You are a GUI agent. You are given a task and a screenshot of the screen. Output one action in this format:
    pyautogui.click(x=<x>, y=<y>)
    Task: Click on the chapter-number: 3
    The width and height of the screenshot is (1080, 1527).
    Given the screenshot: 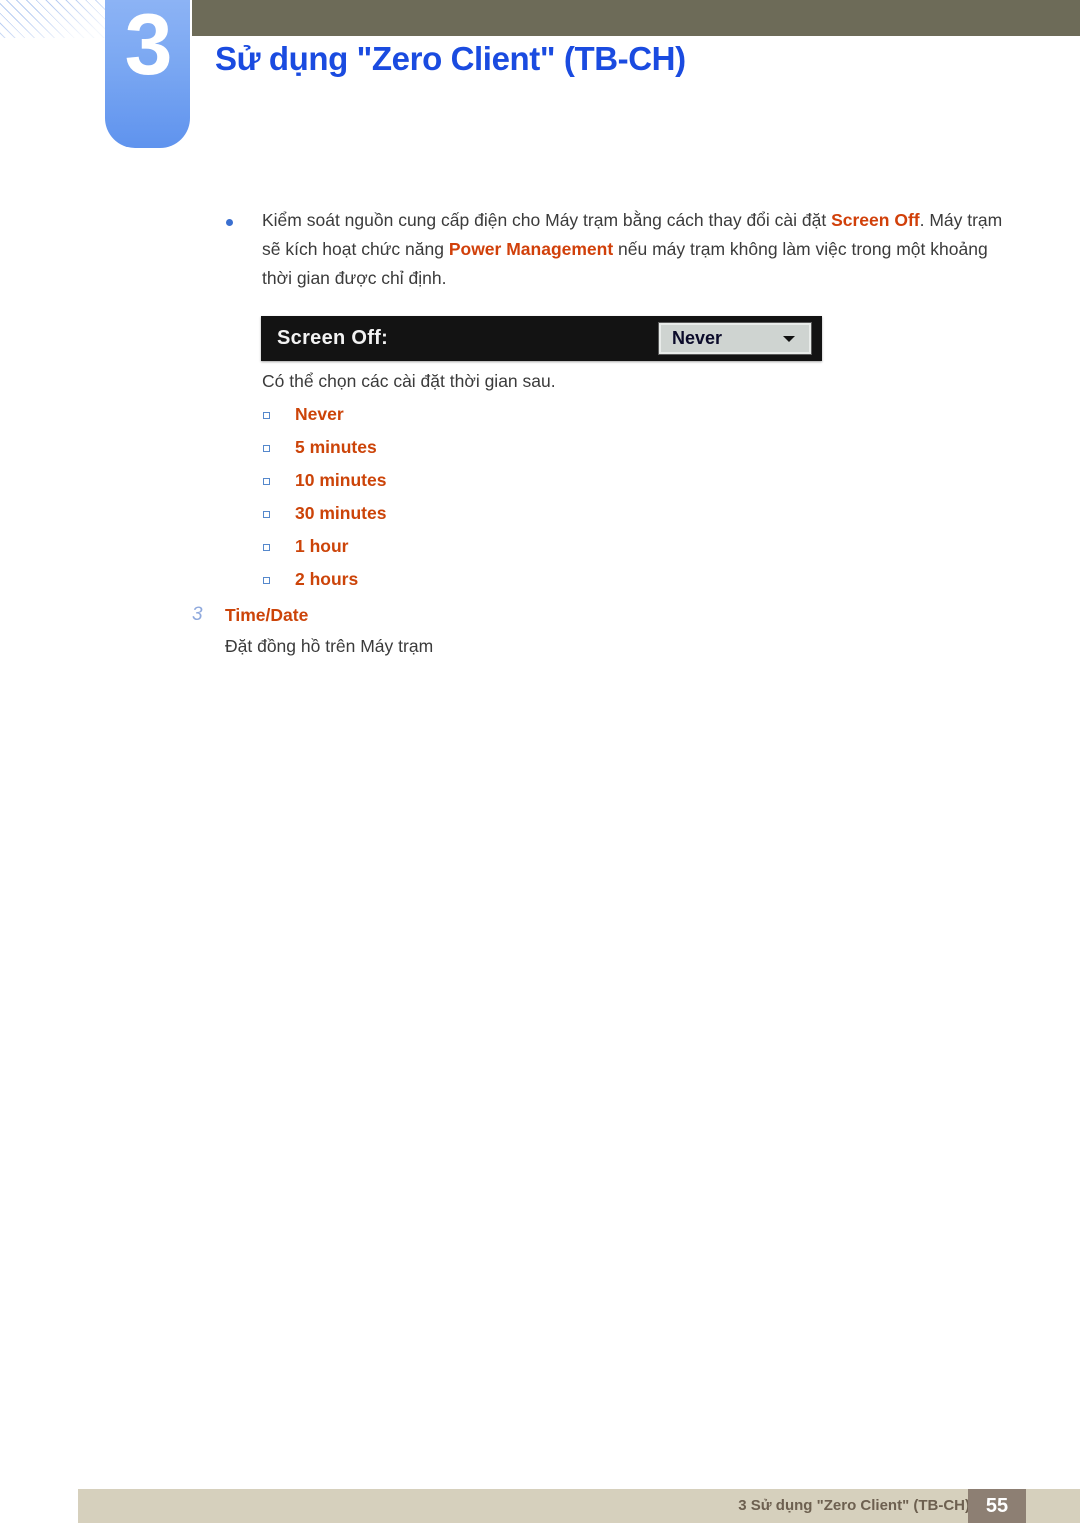 What is the action you would take?
    pyautogui.click(x=148, y=46)
    